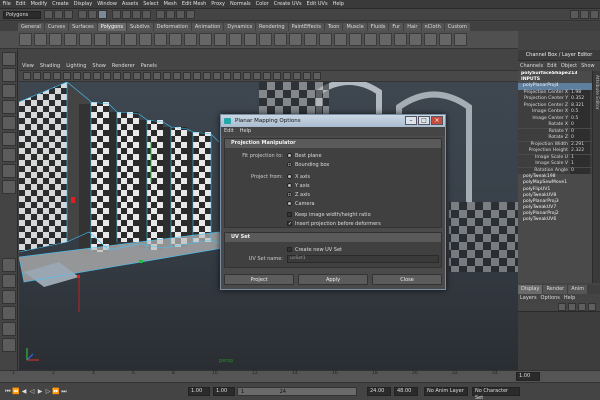 Image resolution: width=600 pixels, height=400 pixels. I want to click on shelf-tab-animation: Animation, so click(207, 26).